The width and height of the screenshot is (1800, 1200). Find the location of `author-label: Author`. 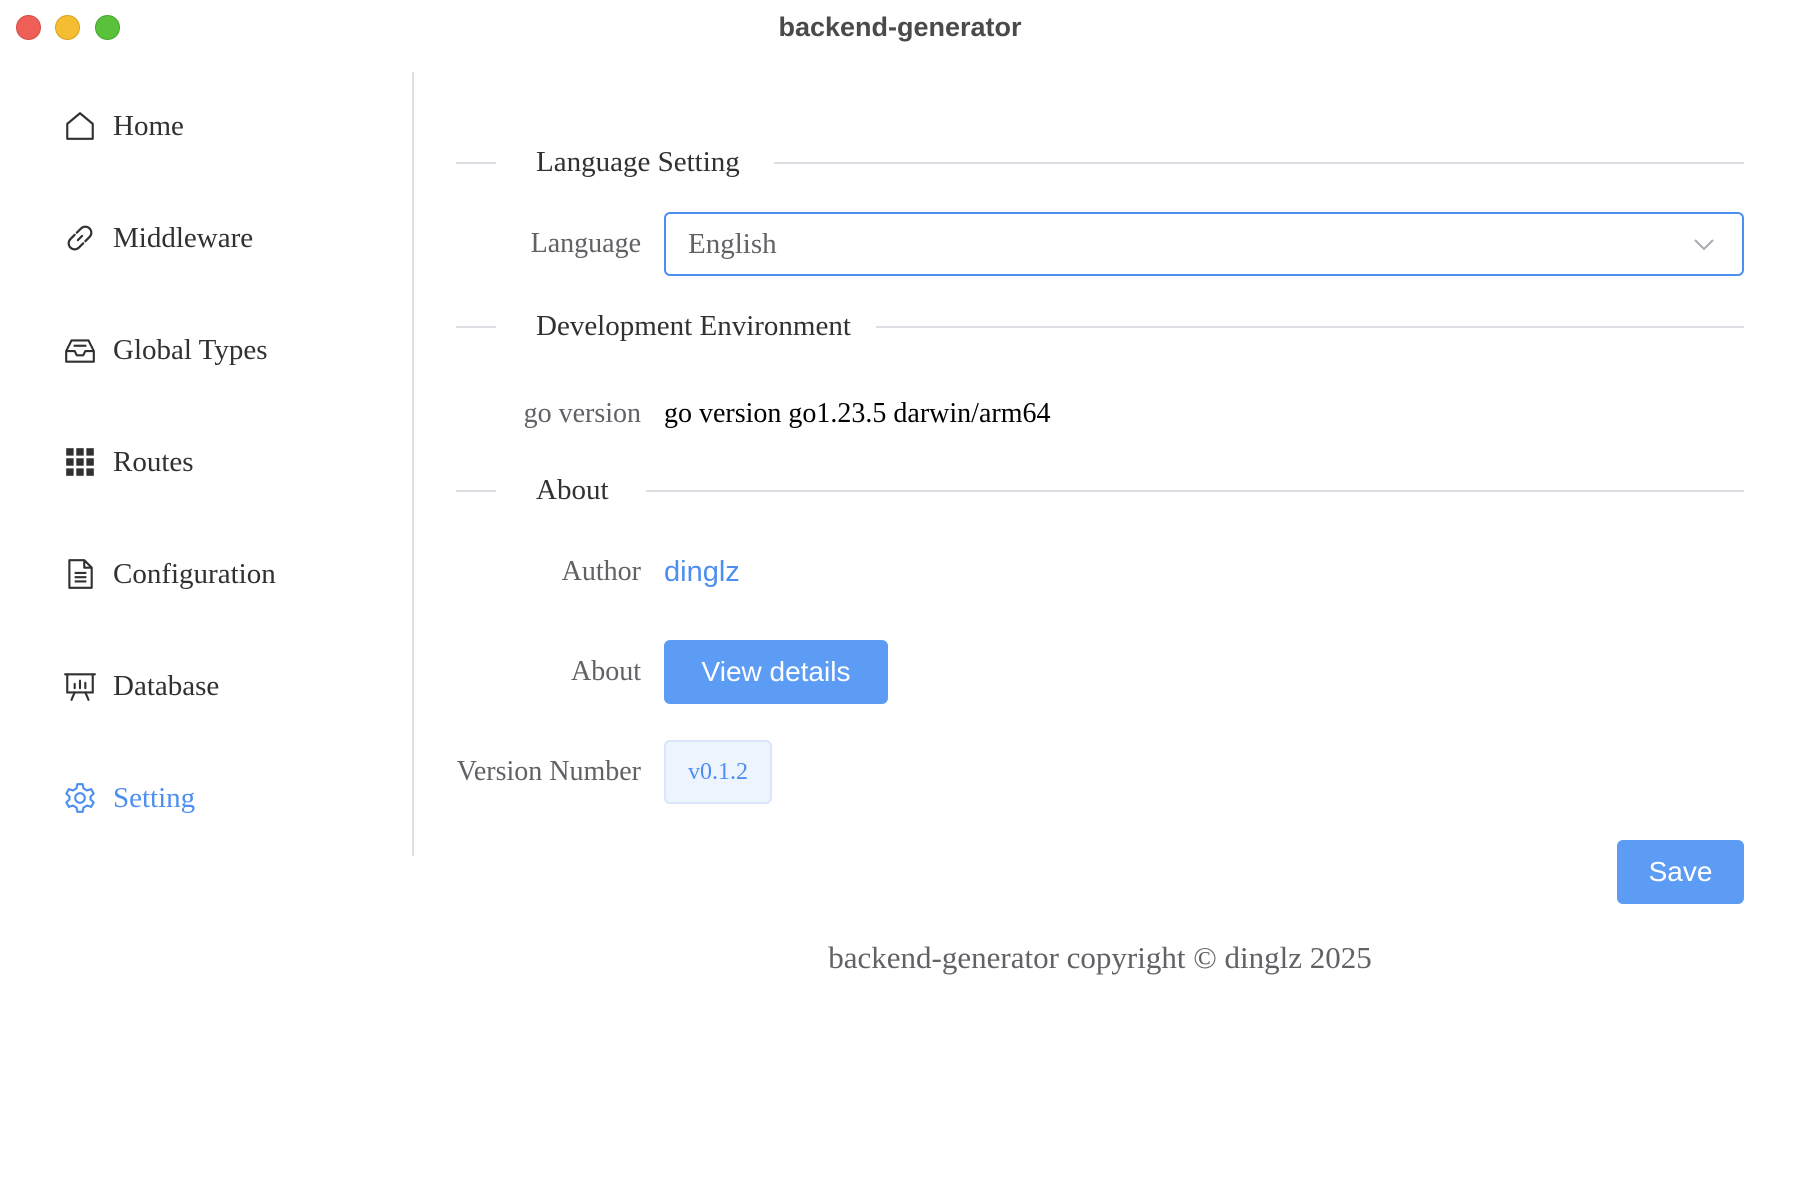

author-label: Author is located at coordinates (601, 571).